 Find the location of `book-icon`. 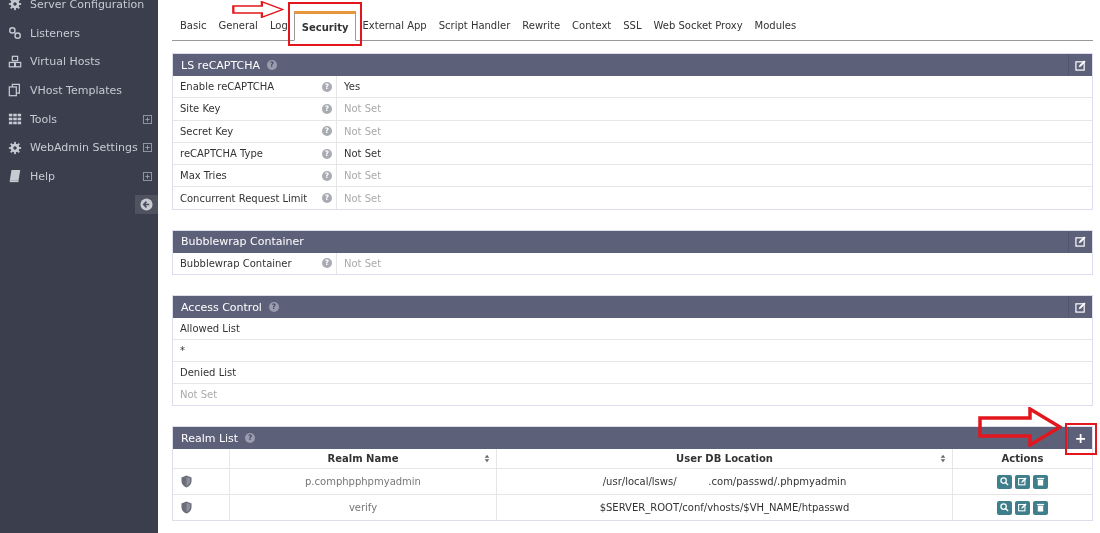

book-icon is located at coordinates (15, 176).